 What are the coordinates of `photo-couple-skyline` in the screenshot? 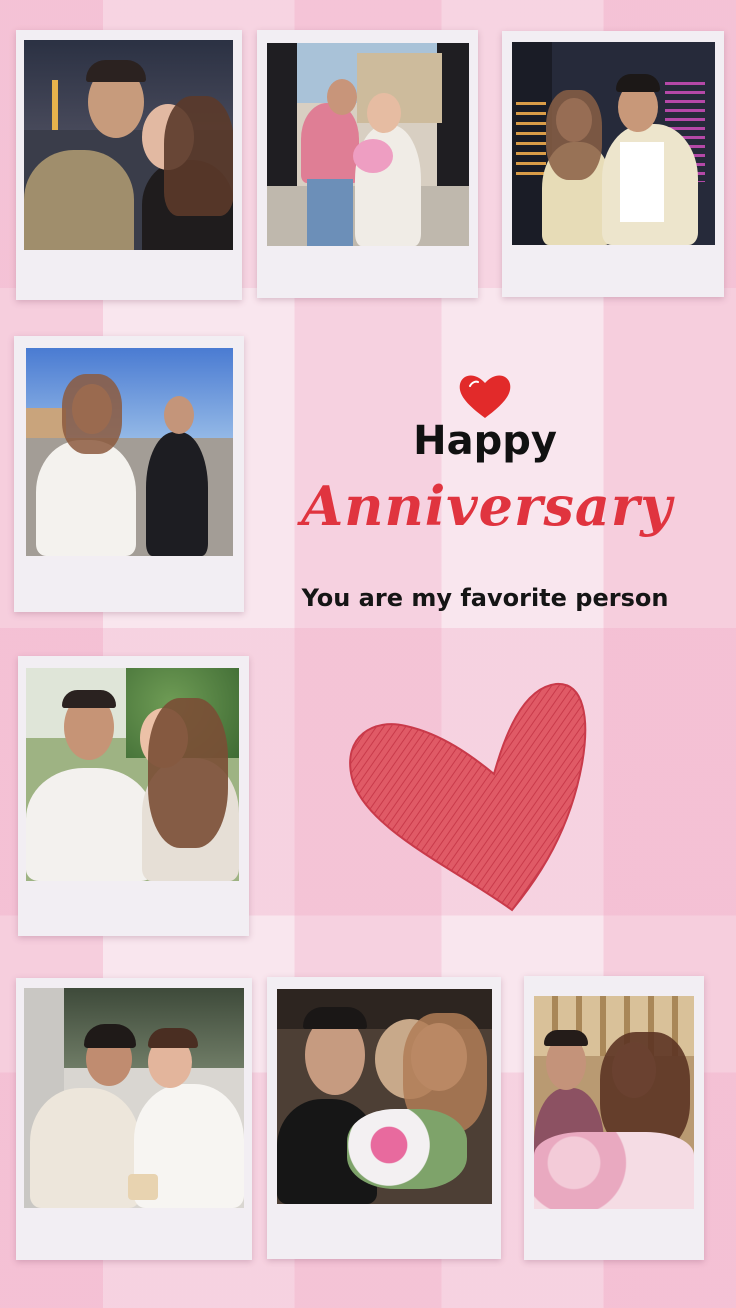 It's located at (613, 143).